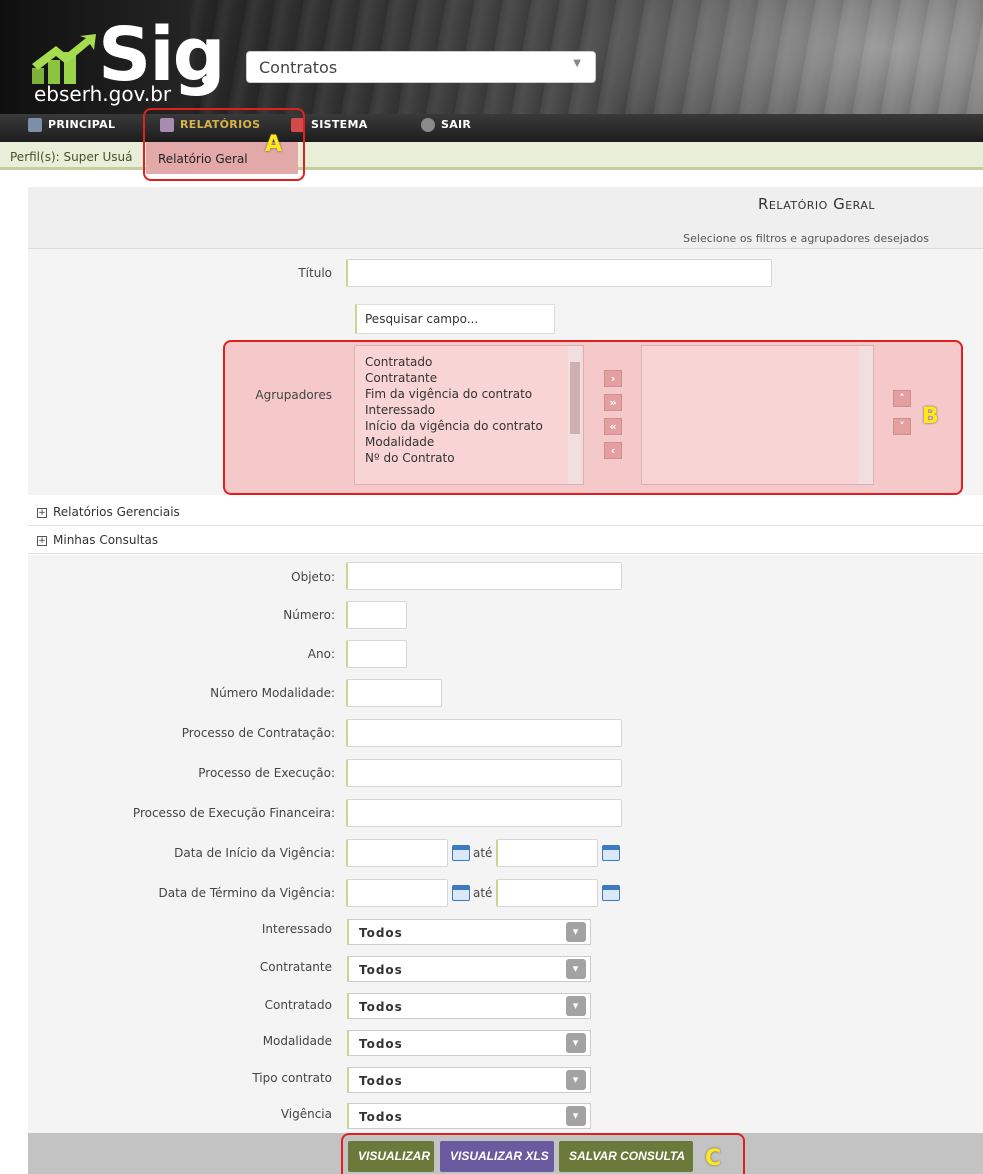 The width and height of the screenshot is (983, 1174). I want to click on visualizar-xls-button: VISUALIZAR XLS, so click(497, 1156).